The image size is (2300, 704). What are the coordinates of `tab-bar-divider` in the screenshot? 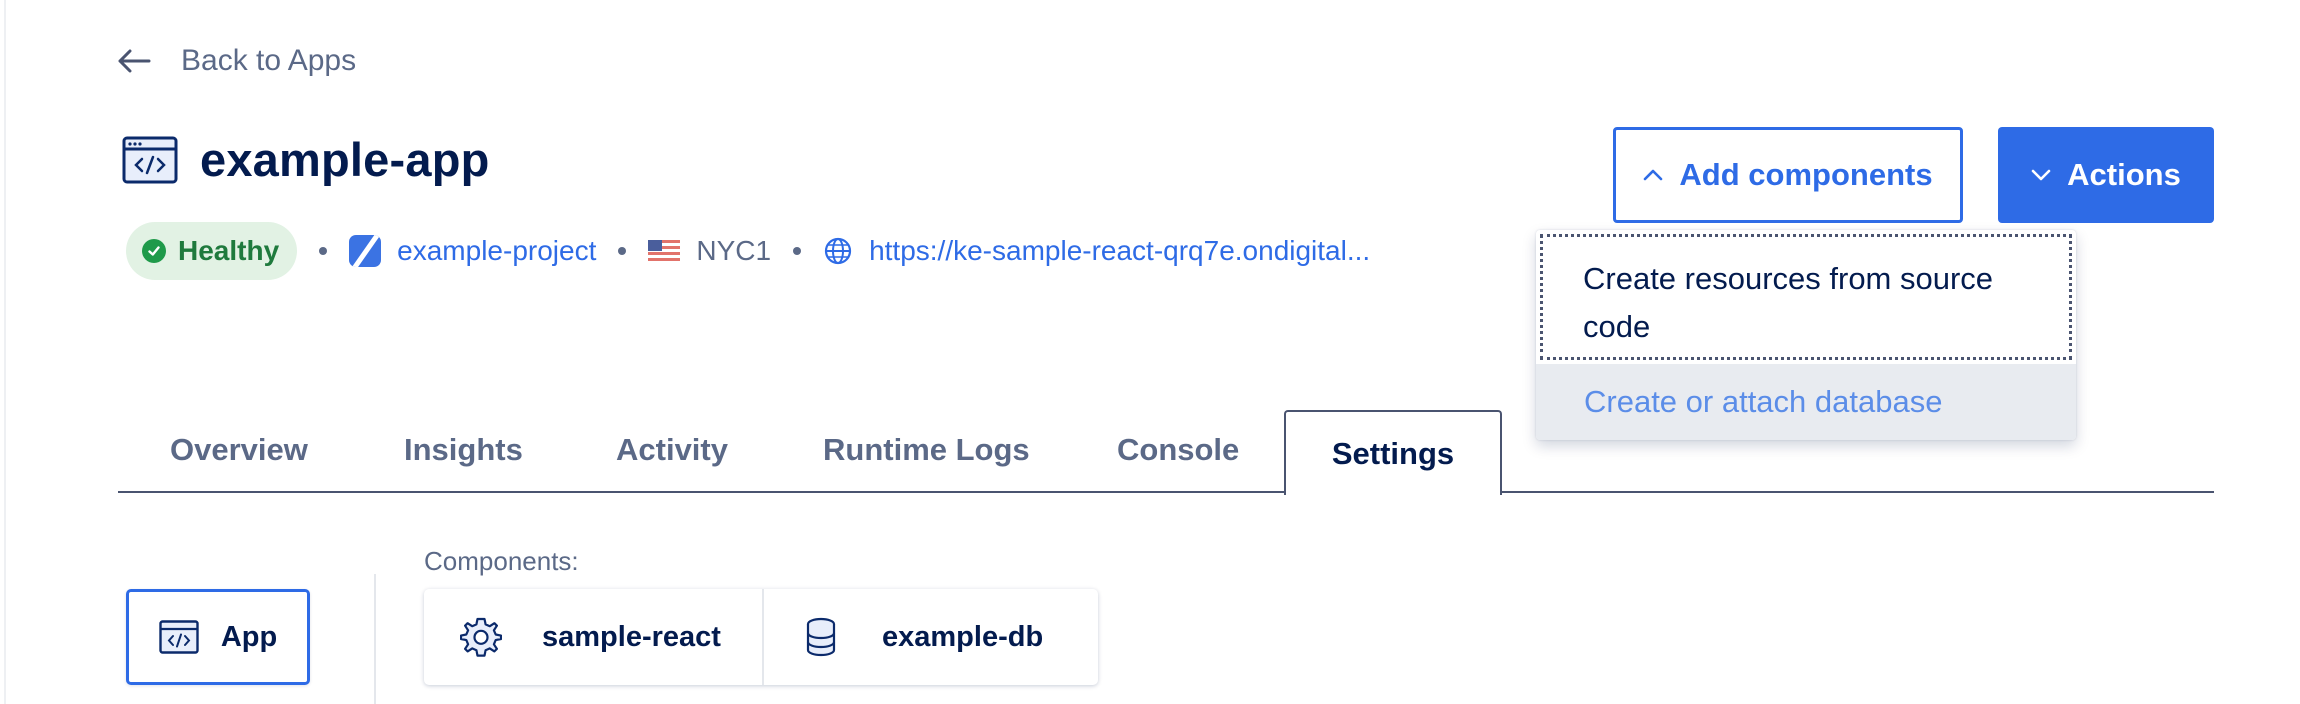 It's located at (1166, 492).